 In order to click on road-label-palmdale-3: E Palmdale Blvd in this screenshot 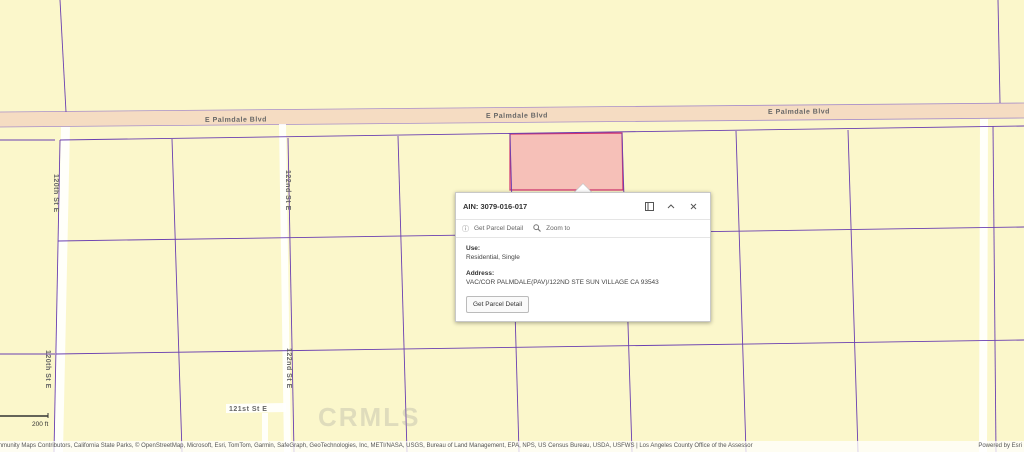, I will do `click(799, 112)`.